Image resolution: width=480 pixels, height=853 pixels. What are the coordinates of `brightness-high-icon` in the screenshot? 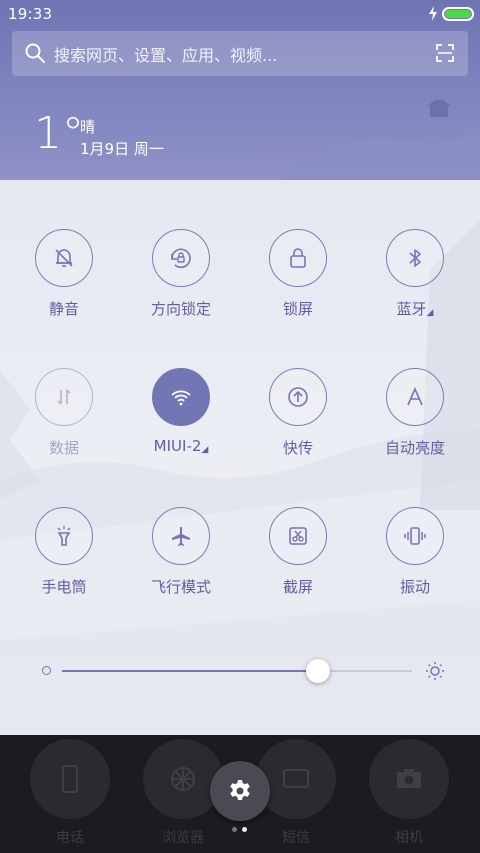 It's located at (435, 671).